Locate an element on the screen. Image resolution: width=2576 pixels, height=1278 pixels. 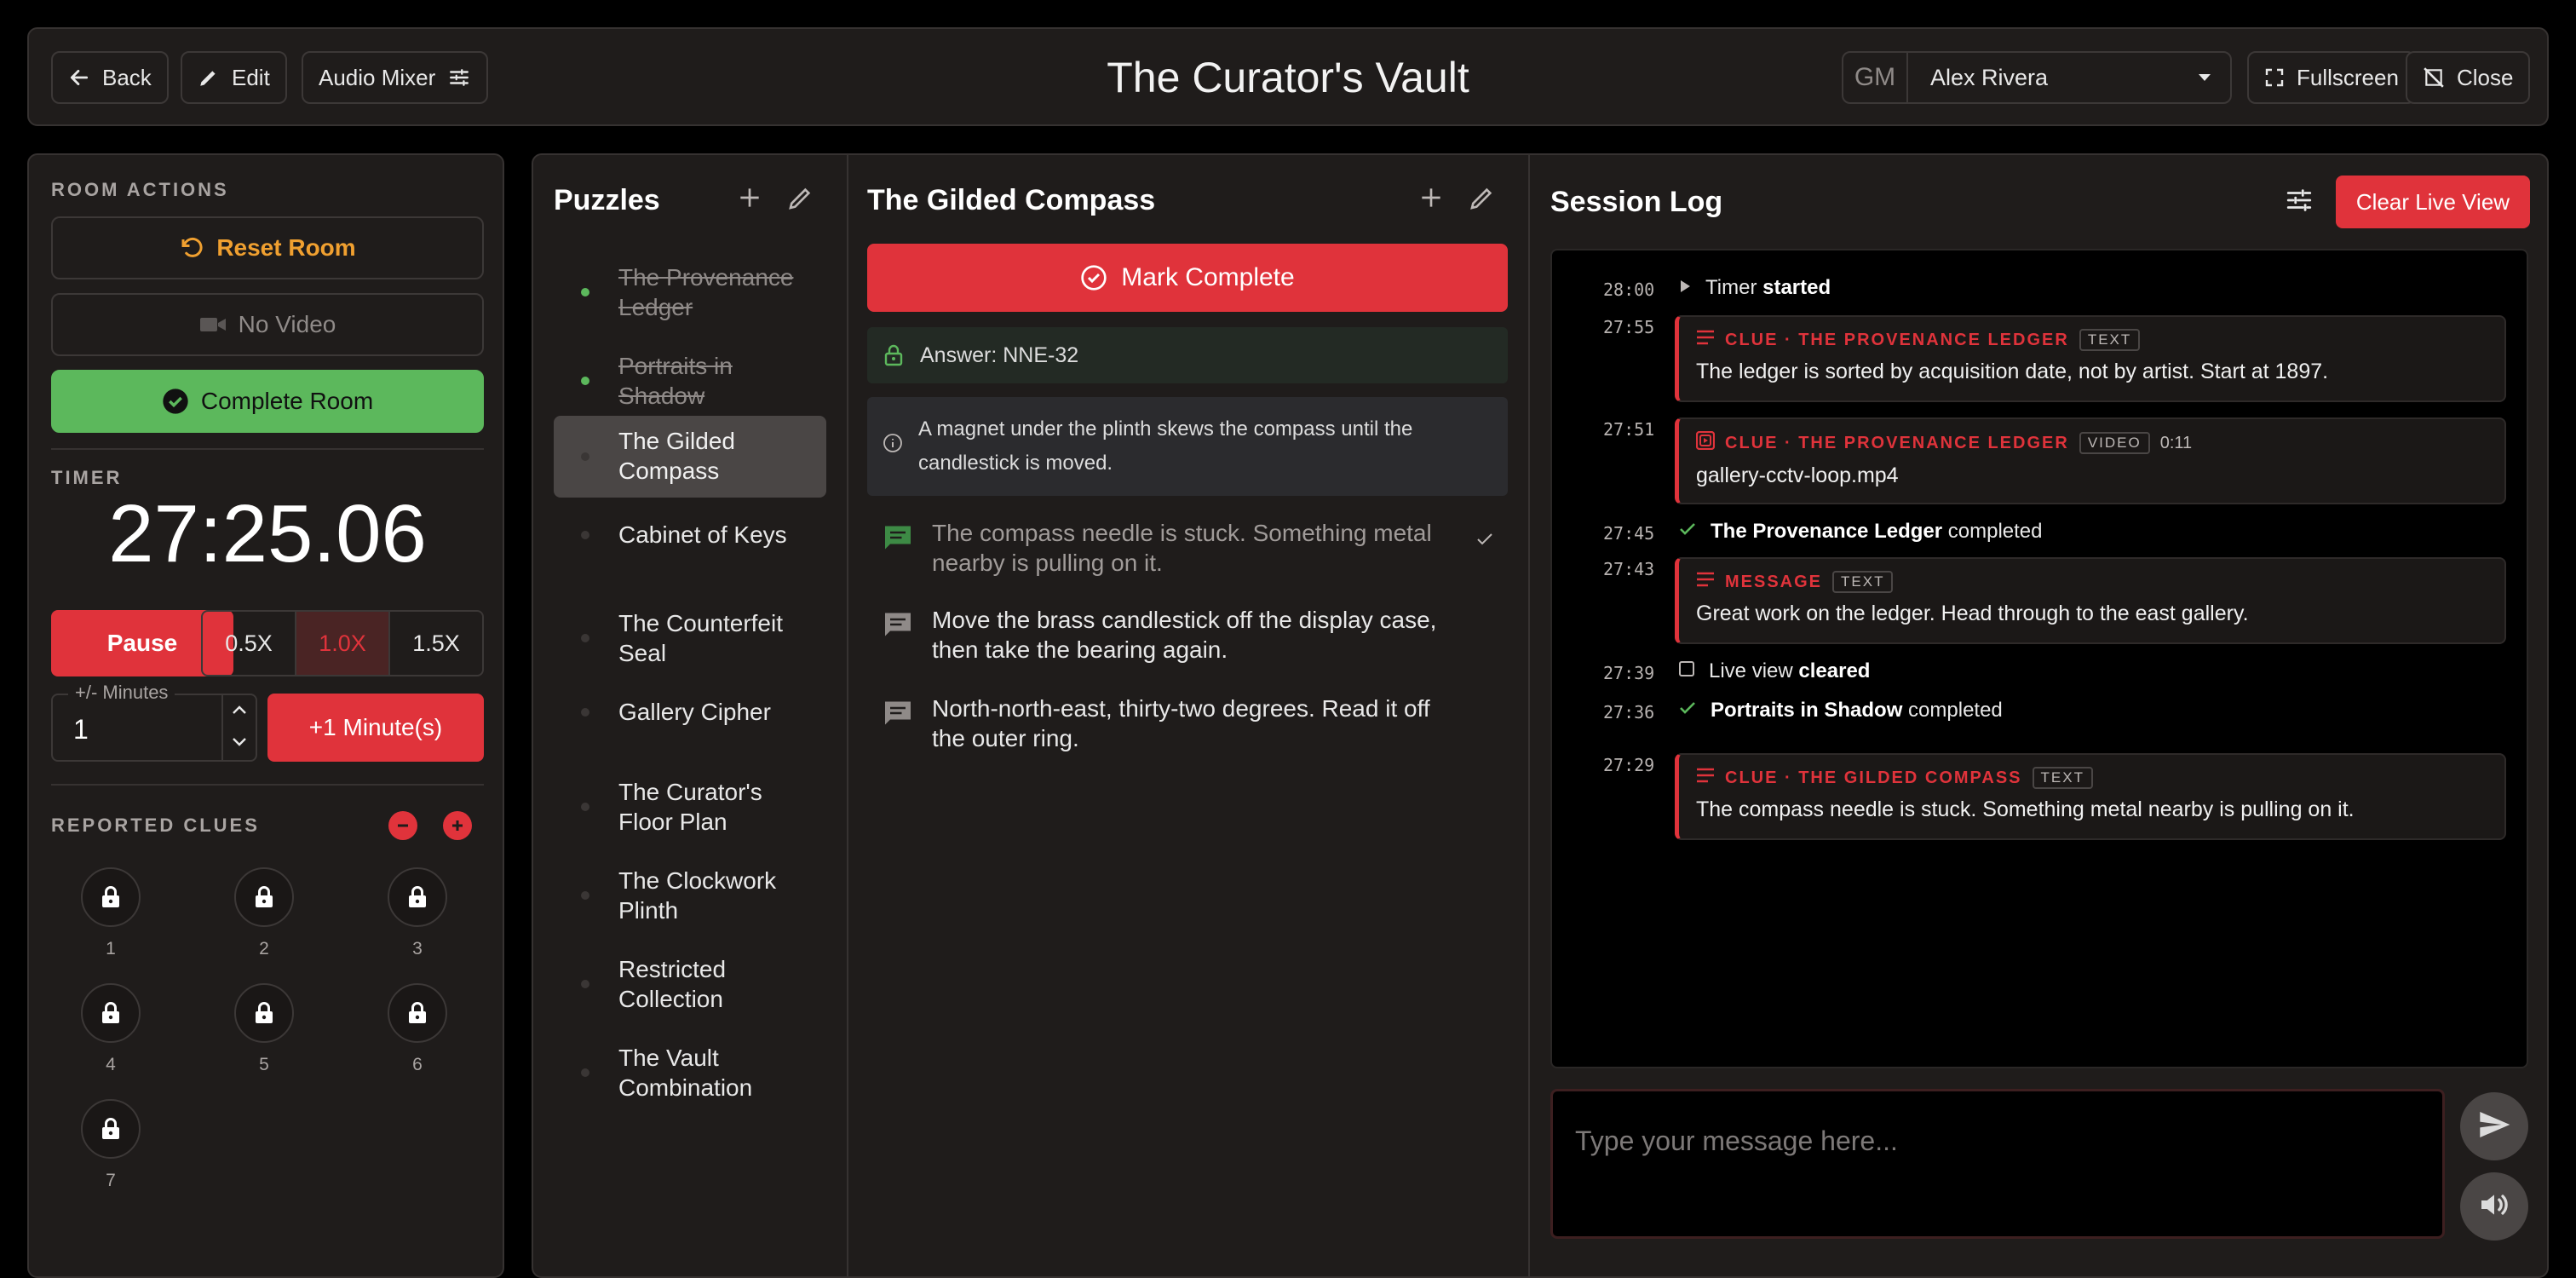
send-button is located at coordinates (2494, 1126).